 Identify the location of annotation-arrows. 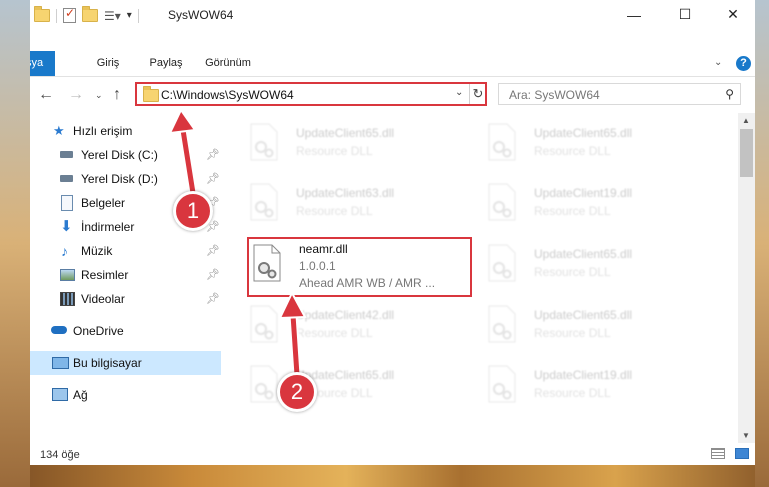
(237, 244).